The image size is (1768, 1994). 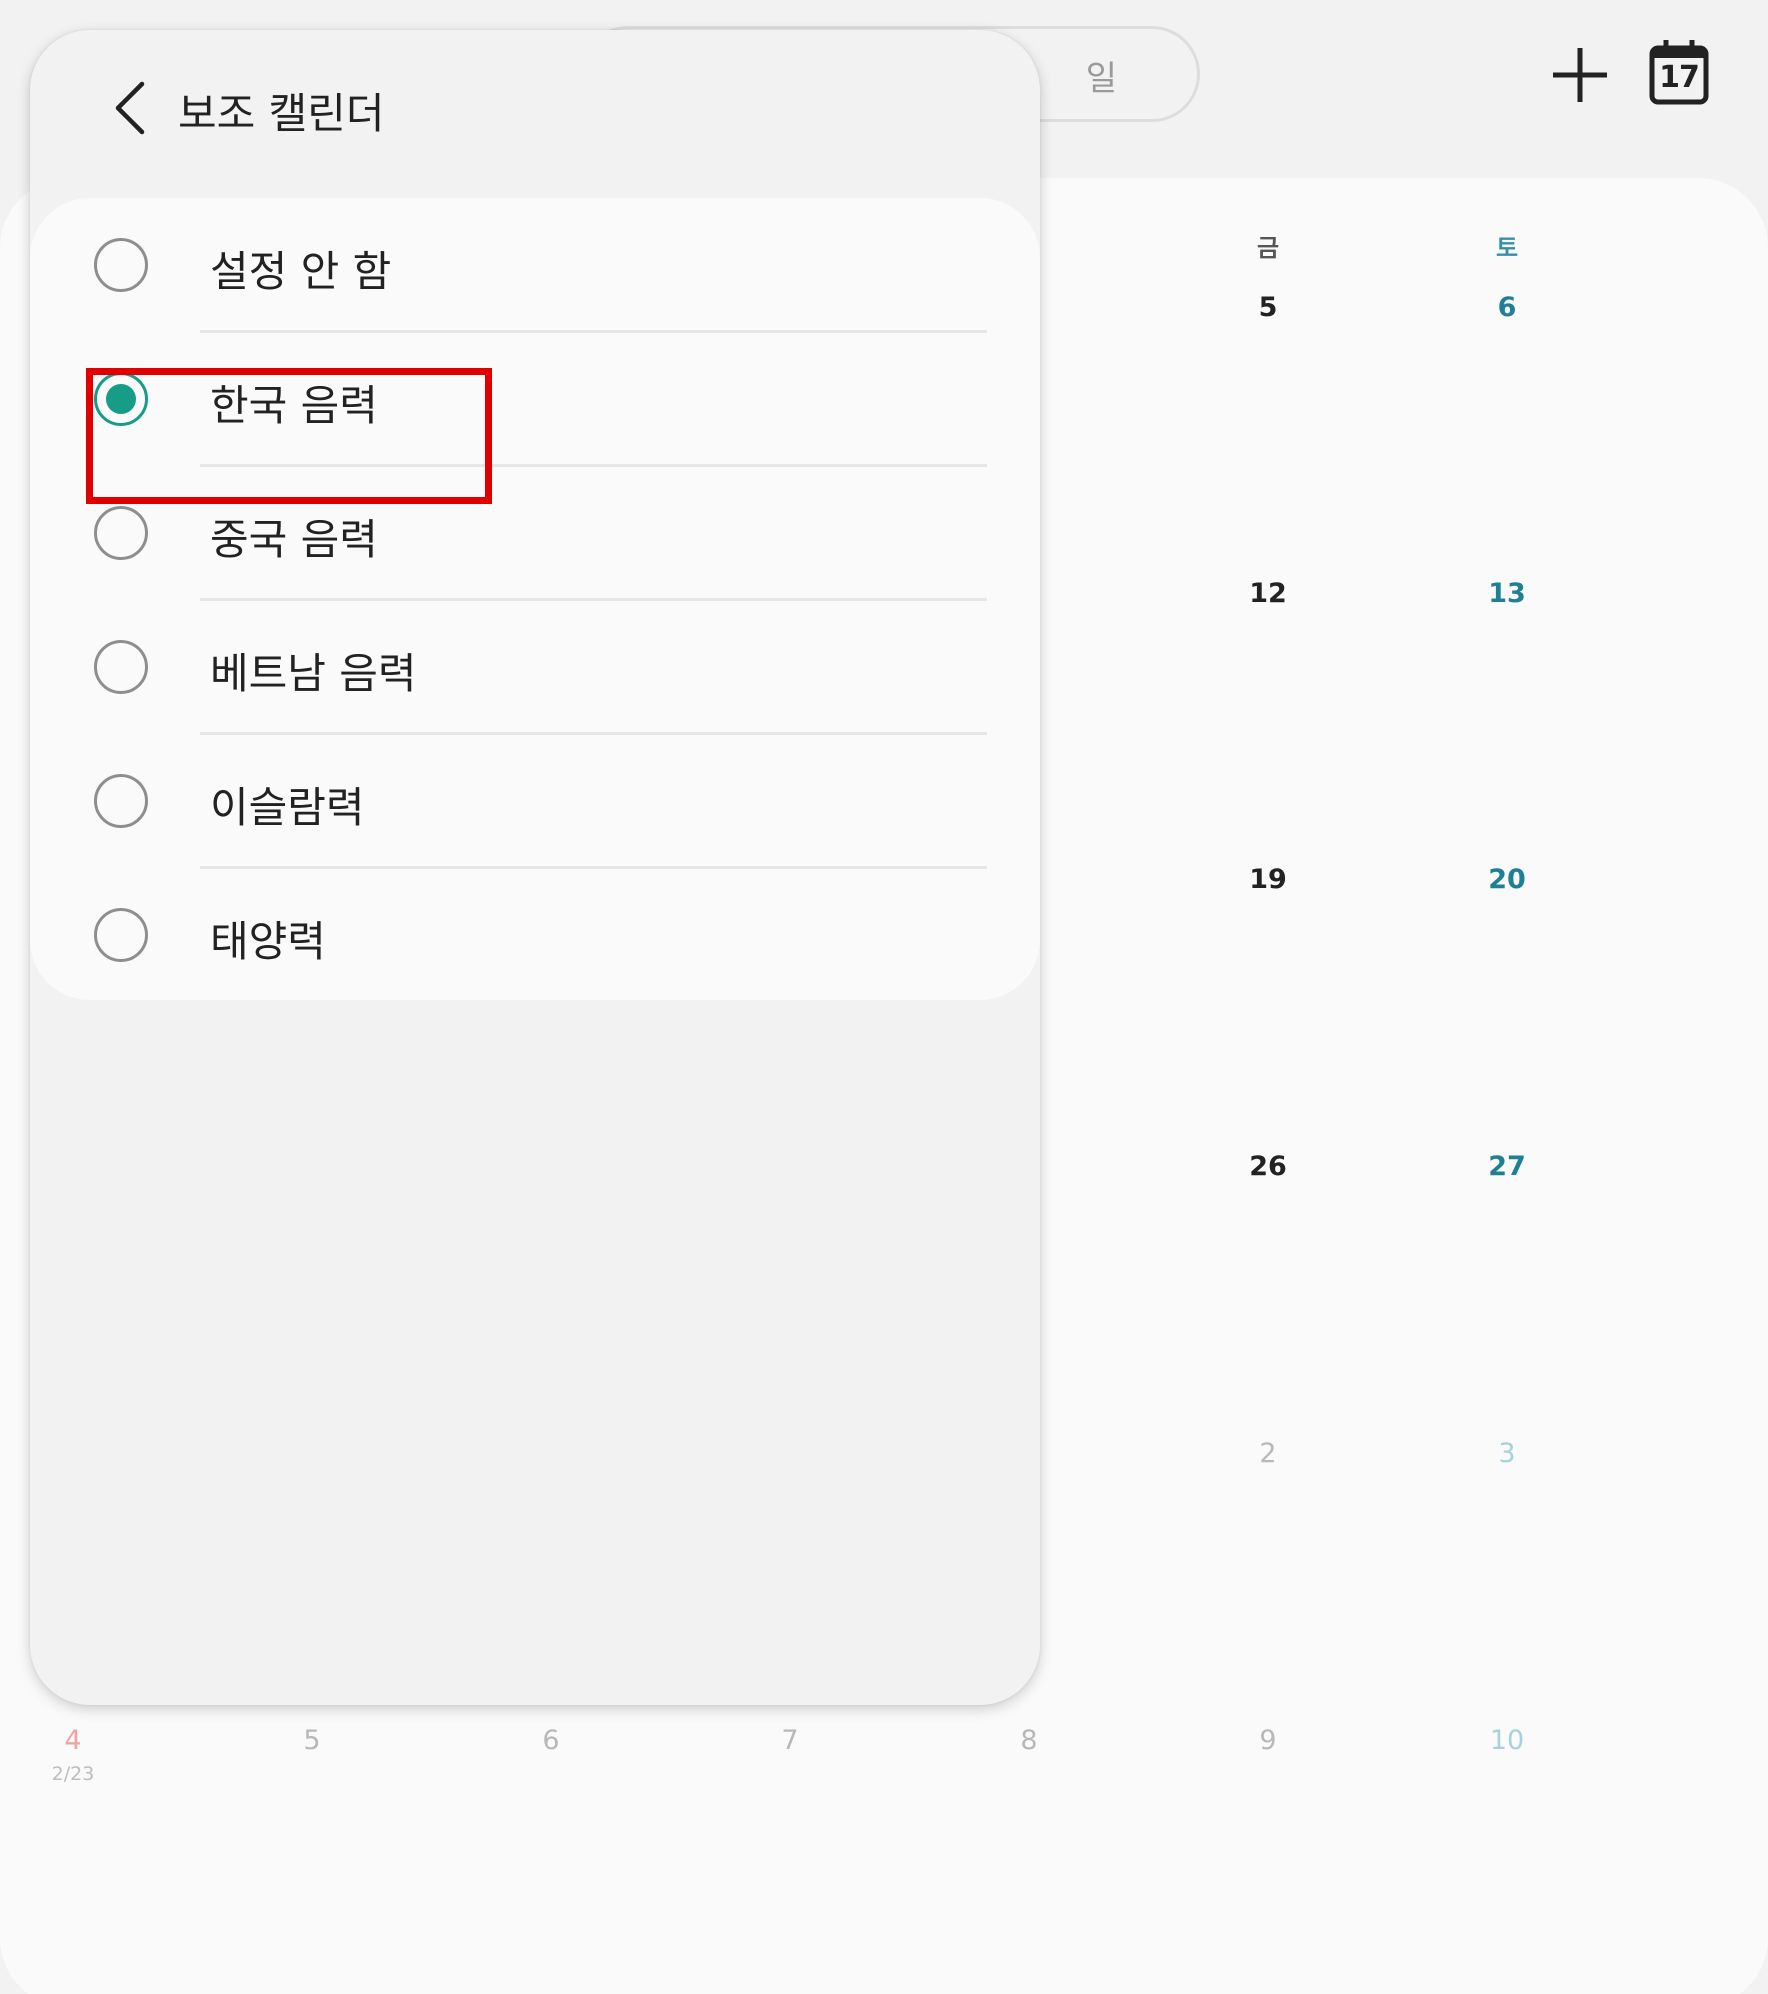 What do you see at coordinates (301, 271) in the screenshot?
I see `option-label: 설정 안 함` at bounding box center [301, 271].